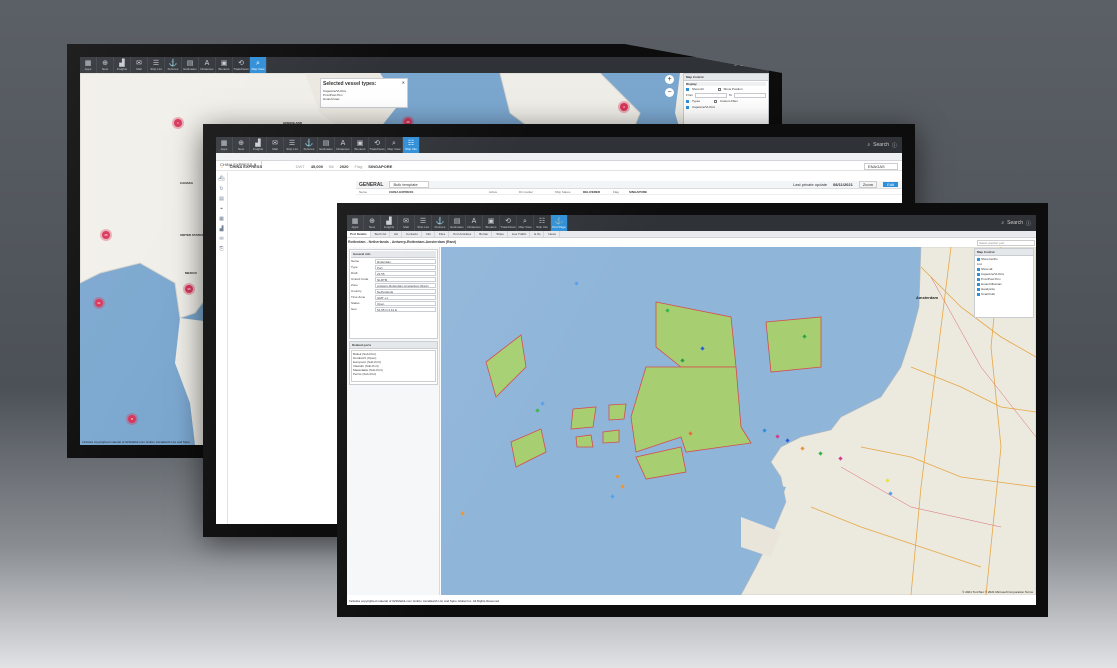 Image resolution: width=1117 pixels, height=668 pixels. Describe the element at coordinates (443, 234) in the screenshot. I see `tab-files: Files` at that location.